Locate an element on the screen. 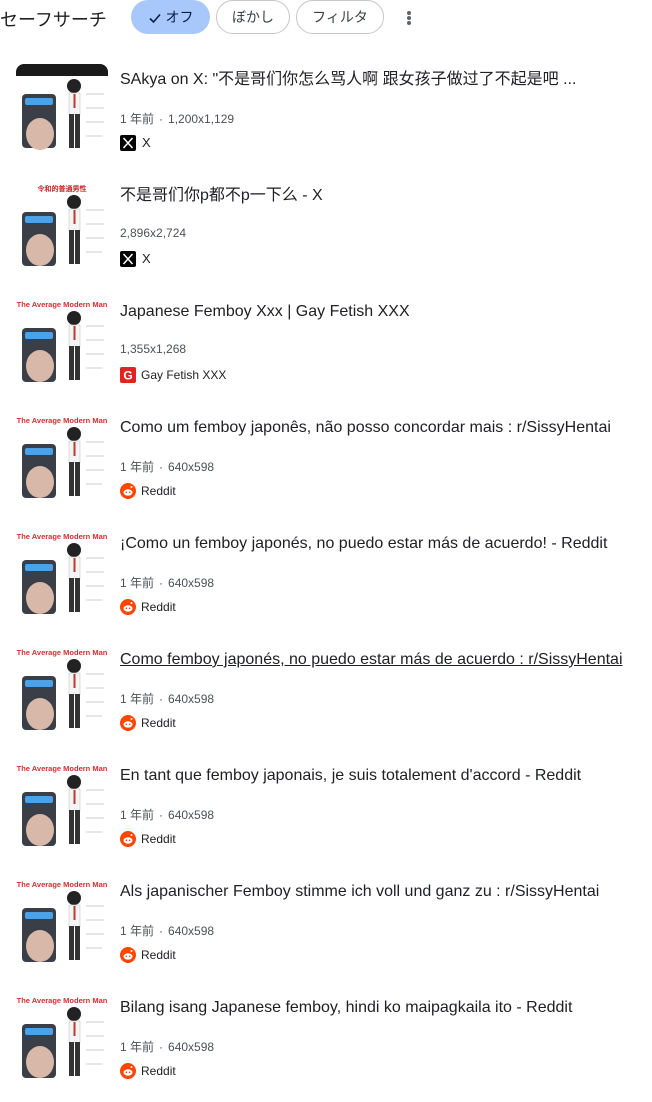  result-thumbnail: 令和的普通男性 is located at coordinates (62, 226).